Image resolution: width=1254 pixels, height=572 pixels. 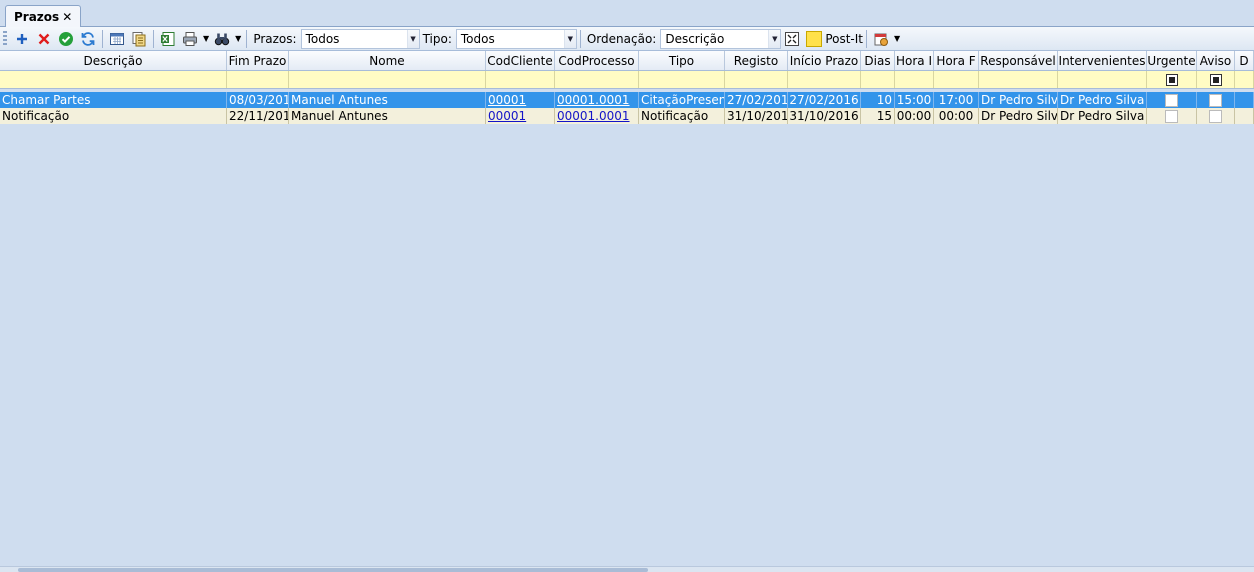 What do you see at coordinates (682, 60) in the screenshot?
I see `column-header-tipo: Tipo` at bounding box center [682, 60].